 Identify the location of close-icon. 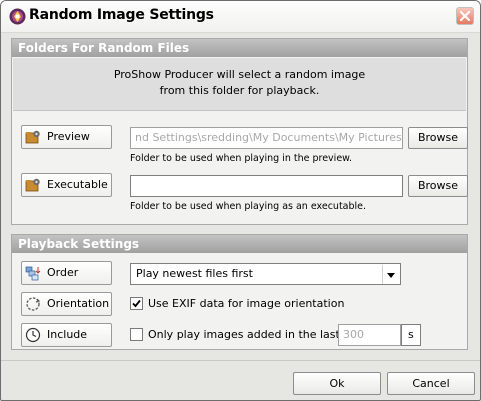
(465, 16).